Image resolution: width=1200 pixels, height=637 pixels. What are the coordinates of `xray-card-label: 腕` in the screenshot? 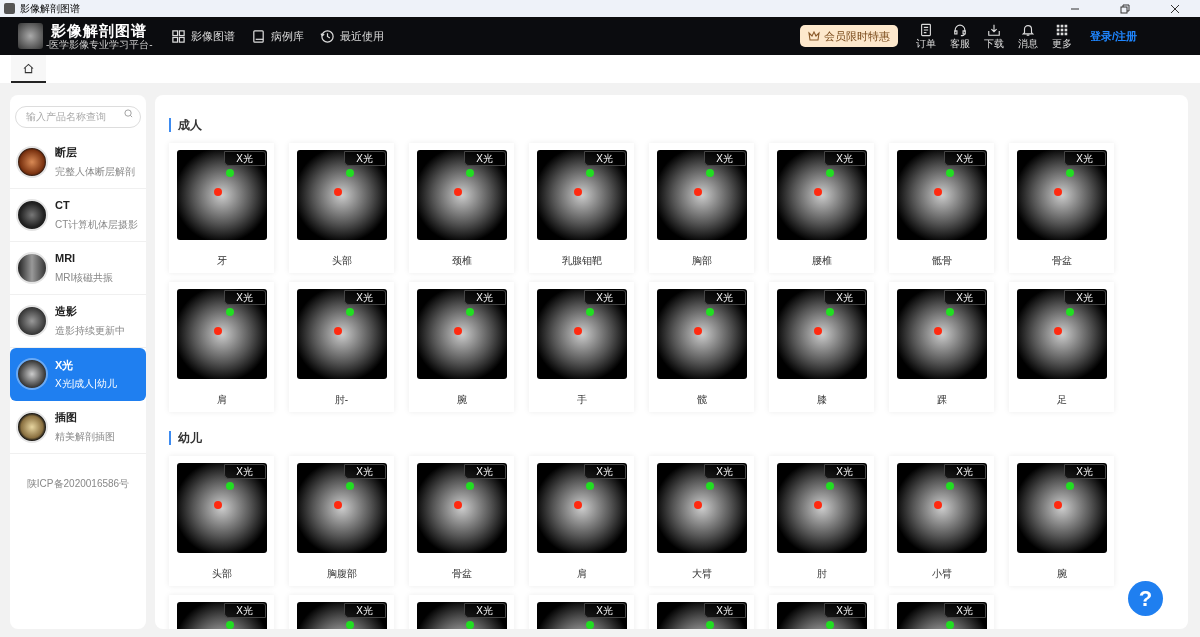 It's located at (1061, 574).